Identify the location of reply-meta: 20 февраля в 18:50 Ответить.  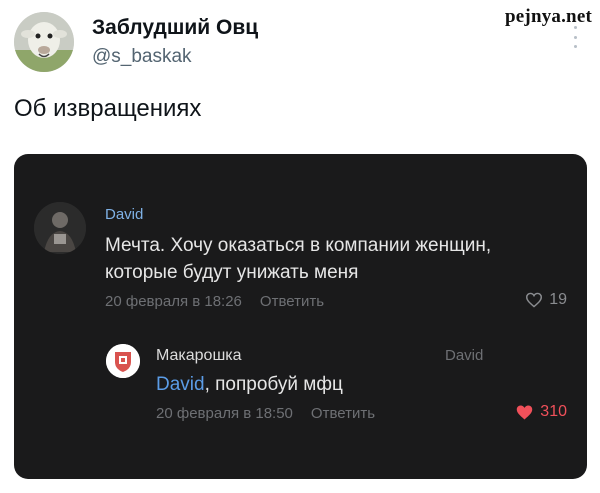
(265, 413).